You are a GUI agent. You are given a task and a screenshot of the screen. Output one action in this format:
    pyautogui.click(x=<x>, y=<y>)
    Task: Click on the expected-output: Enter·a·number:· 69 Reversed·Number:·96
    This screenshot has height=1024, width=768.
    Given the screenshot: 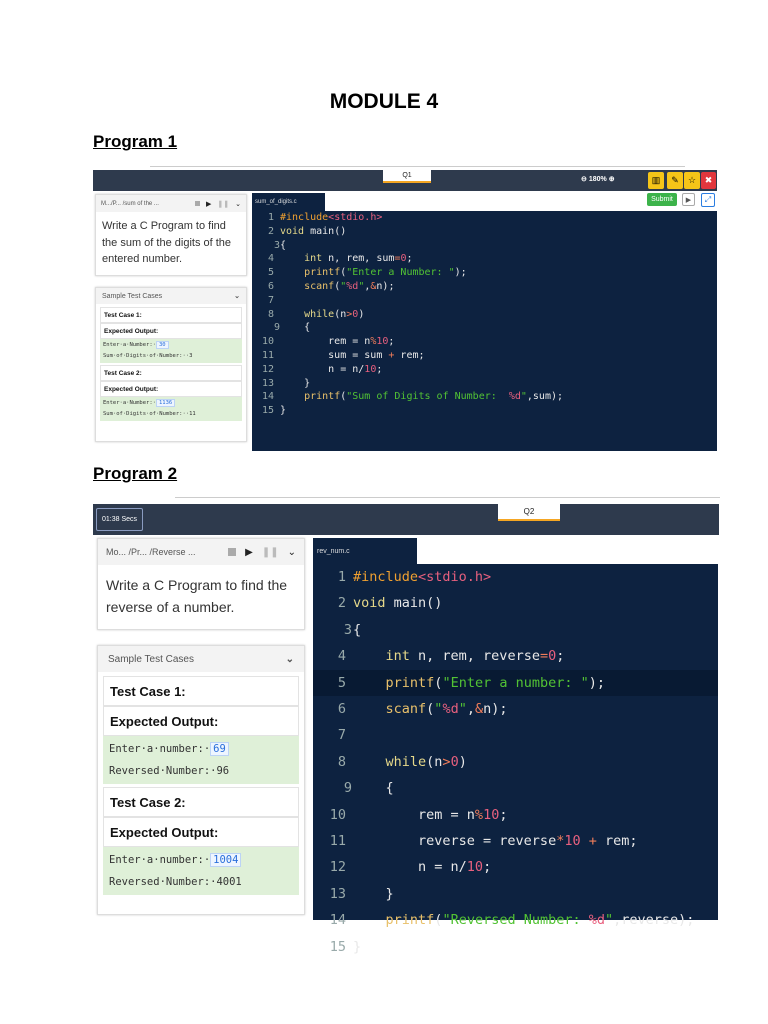 What is the action you would take?
    pyautogui.click(x=201, y=760)
    